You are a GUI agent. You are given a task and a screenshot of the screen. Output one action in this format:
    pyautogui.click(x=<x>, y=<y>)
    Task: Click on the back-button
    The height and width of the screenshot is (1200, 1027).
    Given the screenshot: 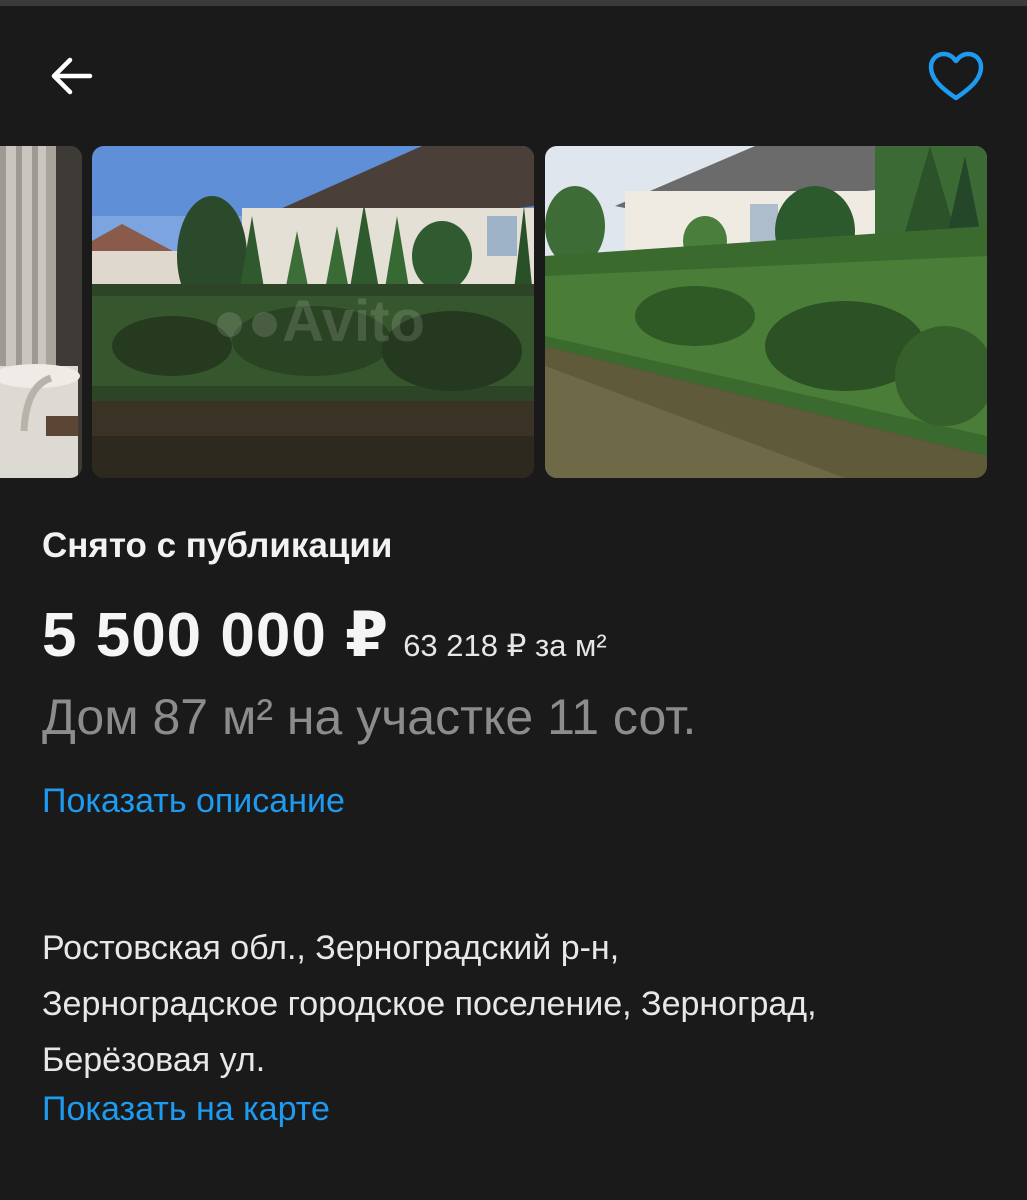 What is the action you would take?
    pyautogui.click(x=70, y=76)
    